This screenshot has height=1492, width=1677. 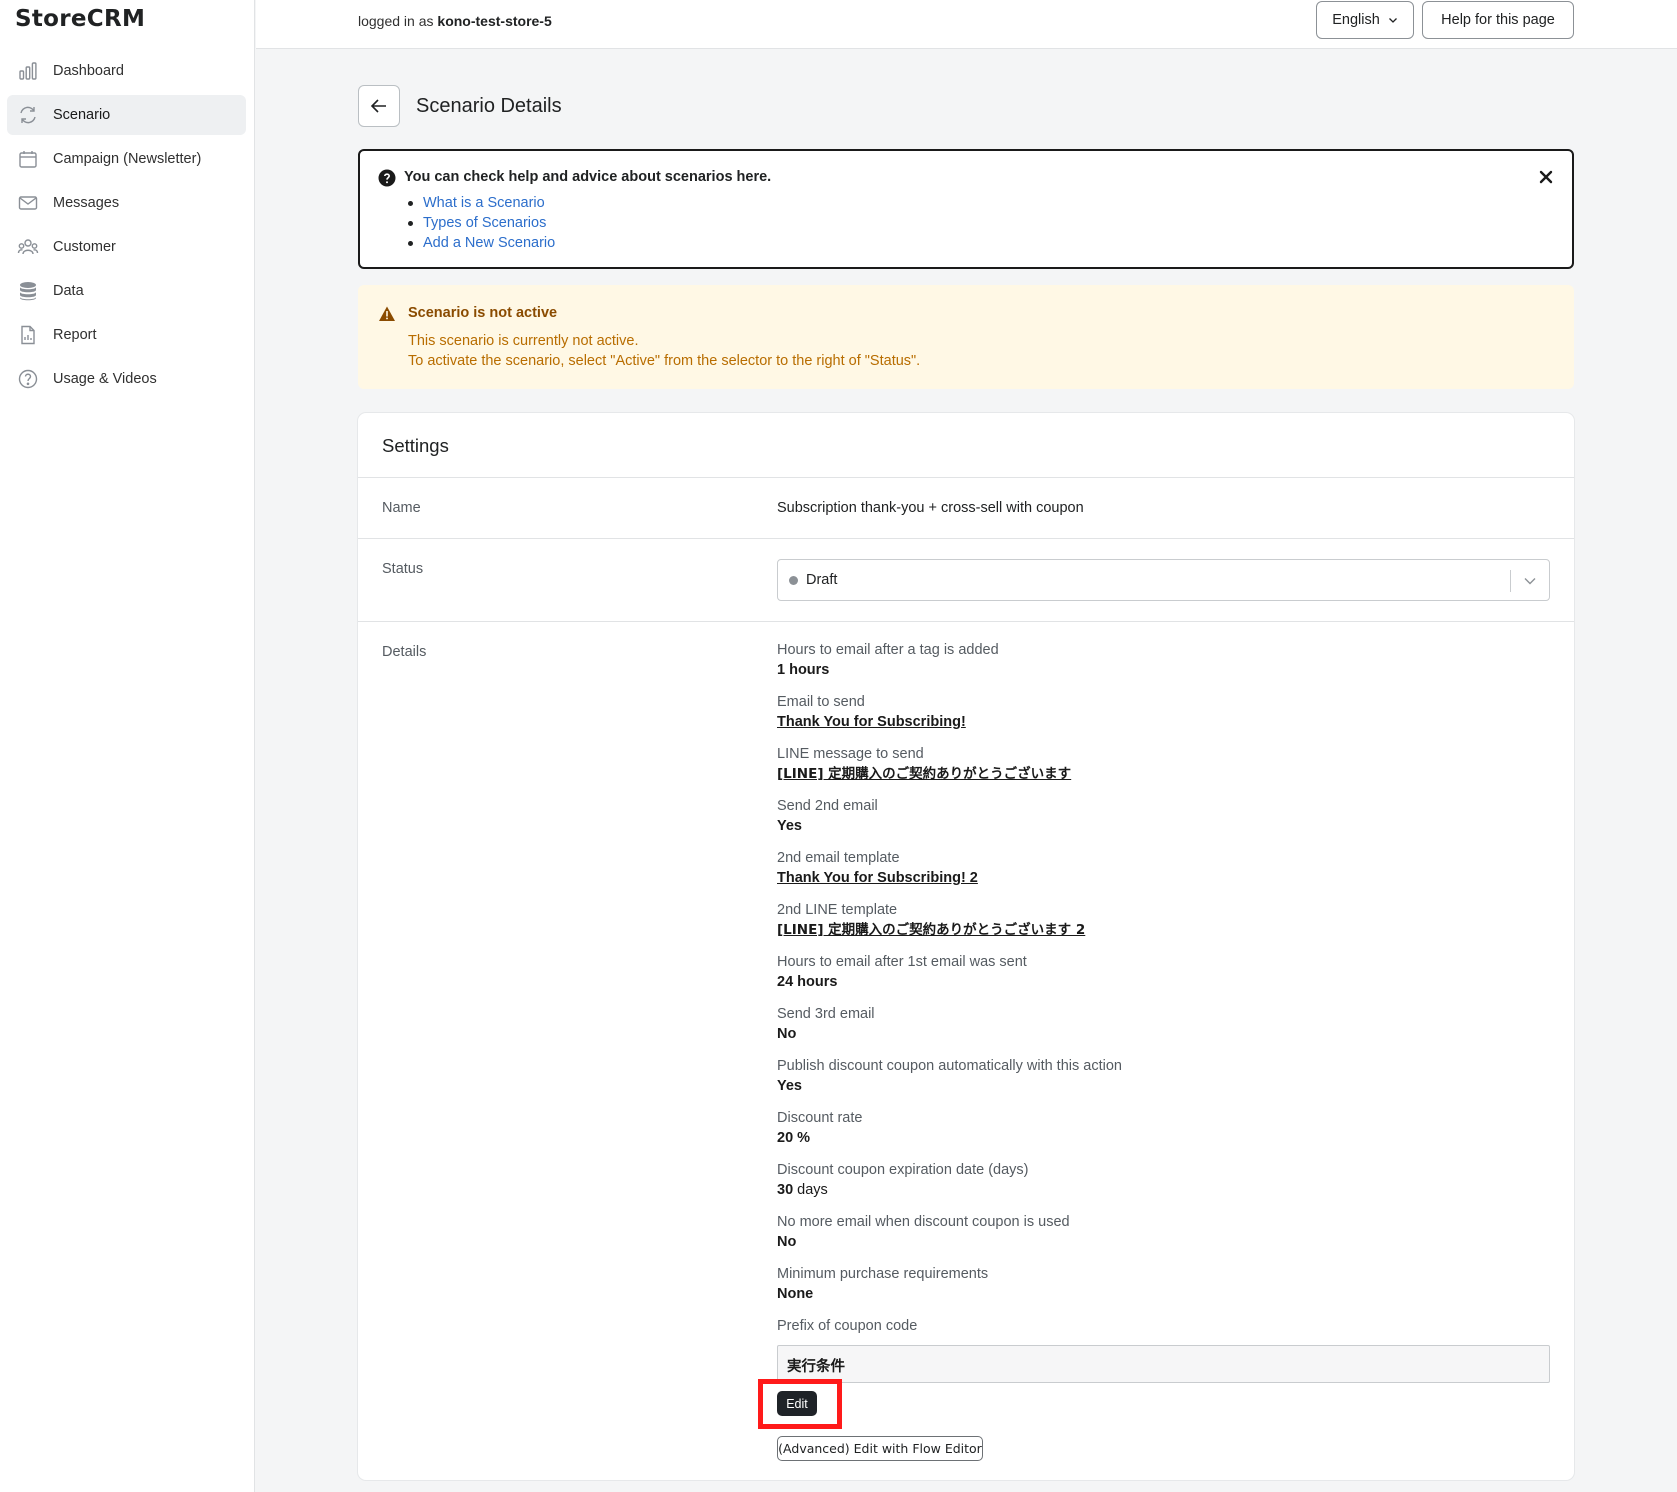 I want to click on list-item: What is a Scenario, so click(x=481, y=203).